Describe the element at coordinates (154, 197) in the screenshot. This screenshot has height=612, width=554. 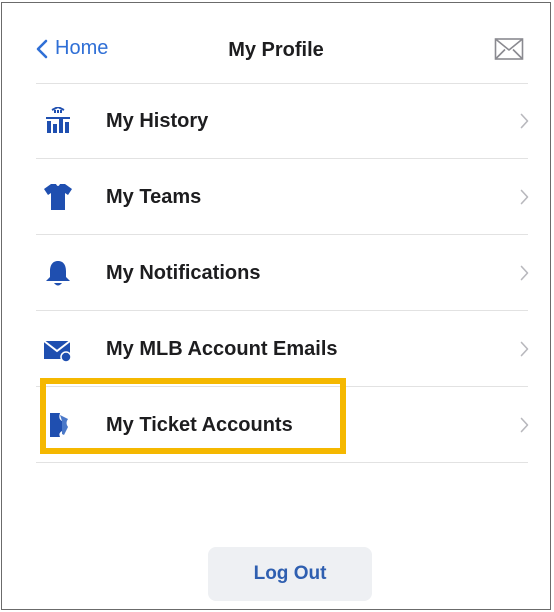
I see `menu-item-label: My Teams` at that location.